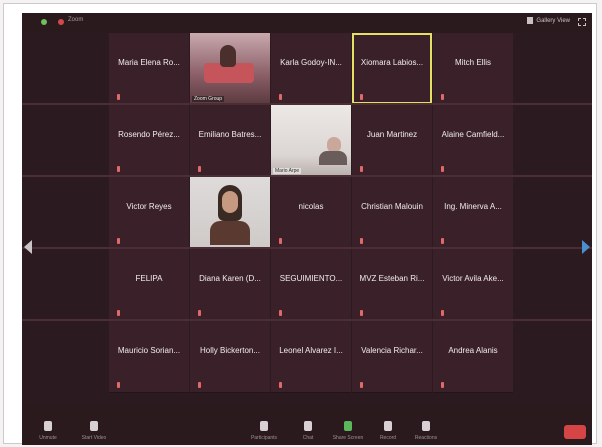 Image resolution: width=602 pixels, height=447 pixels. I want to click on end-meeting-button, so click(575, 432).